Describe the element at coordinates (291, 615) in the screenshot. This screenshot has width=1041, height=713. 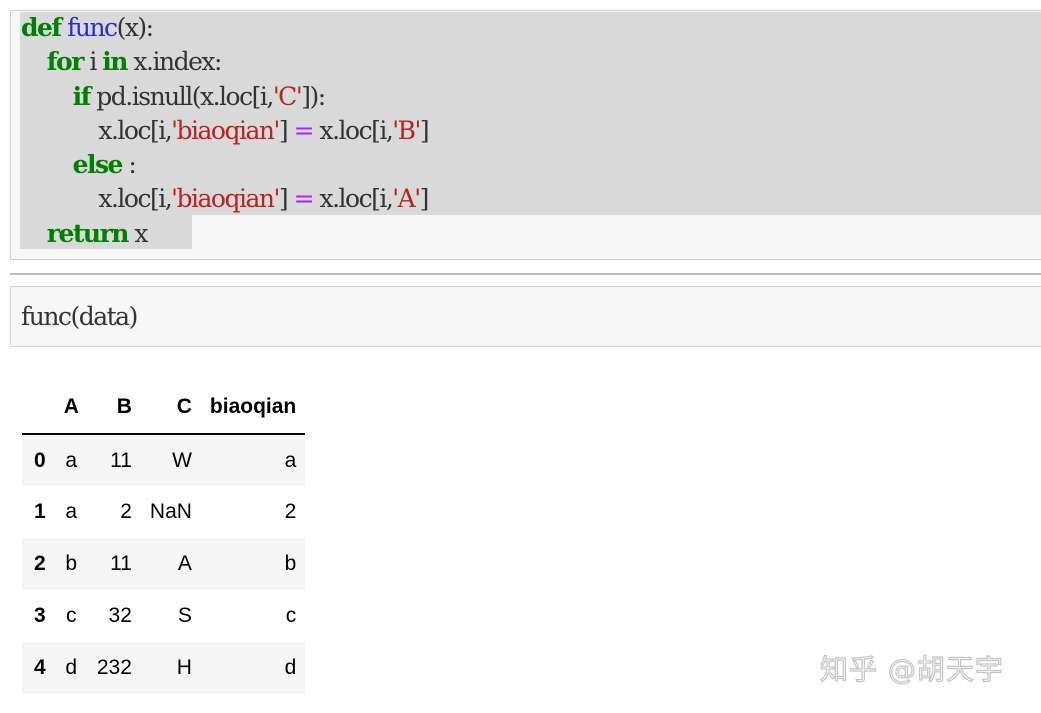
I see `cell-biaoqian: c` at that location.